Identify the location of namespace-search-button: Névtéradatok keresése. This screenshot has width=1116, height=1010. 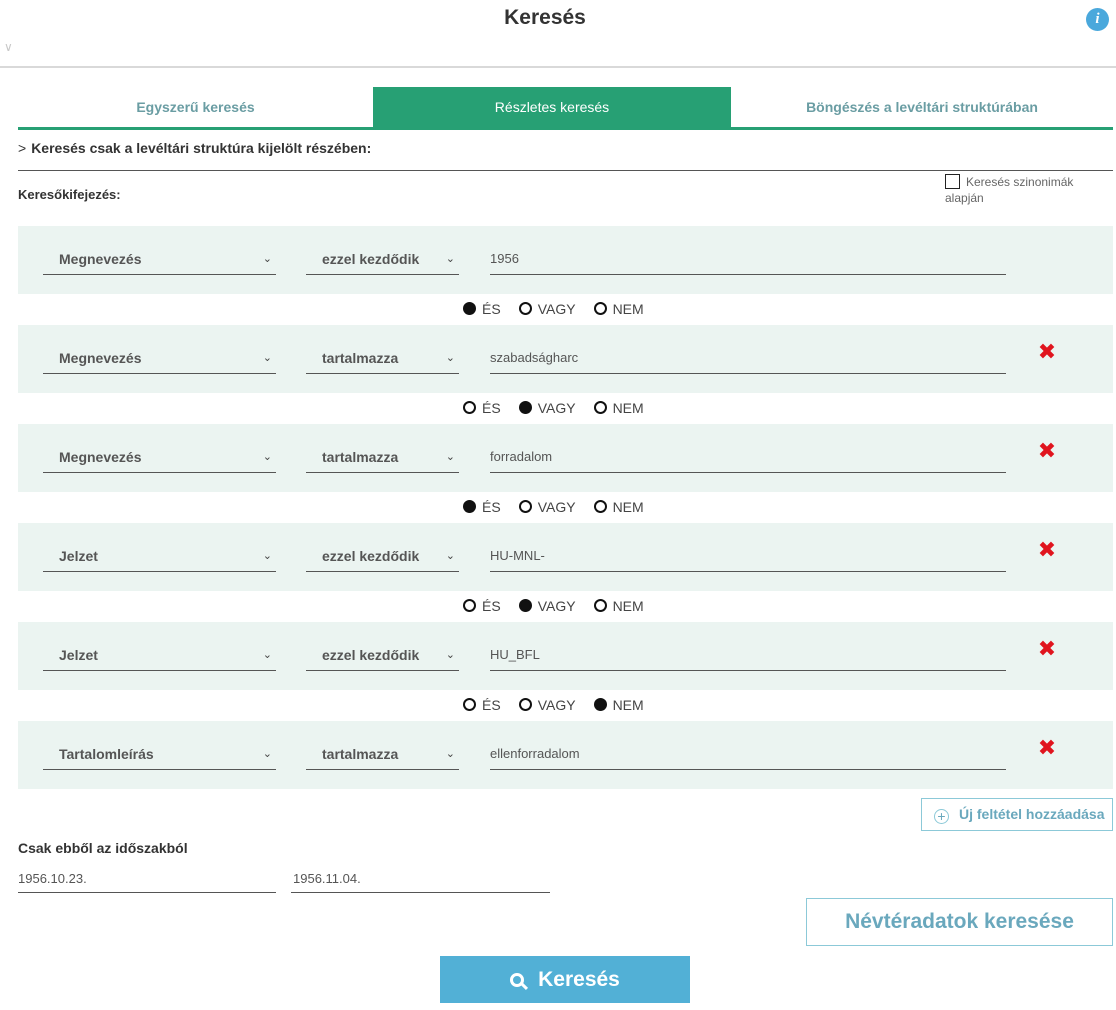
(959, 922).